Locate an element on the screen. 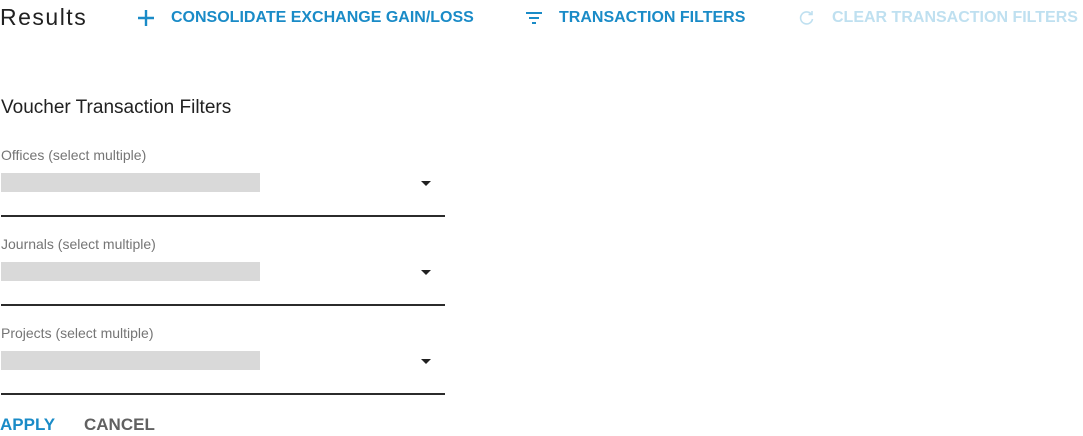  offices-select: Offices (select multiple) is located at coordinates (223, 182).